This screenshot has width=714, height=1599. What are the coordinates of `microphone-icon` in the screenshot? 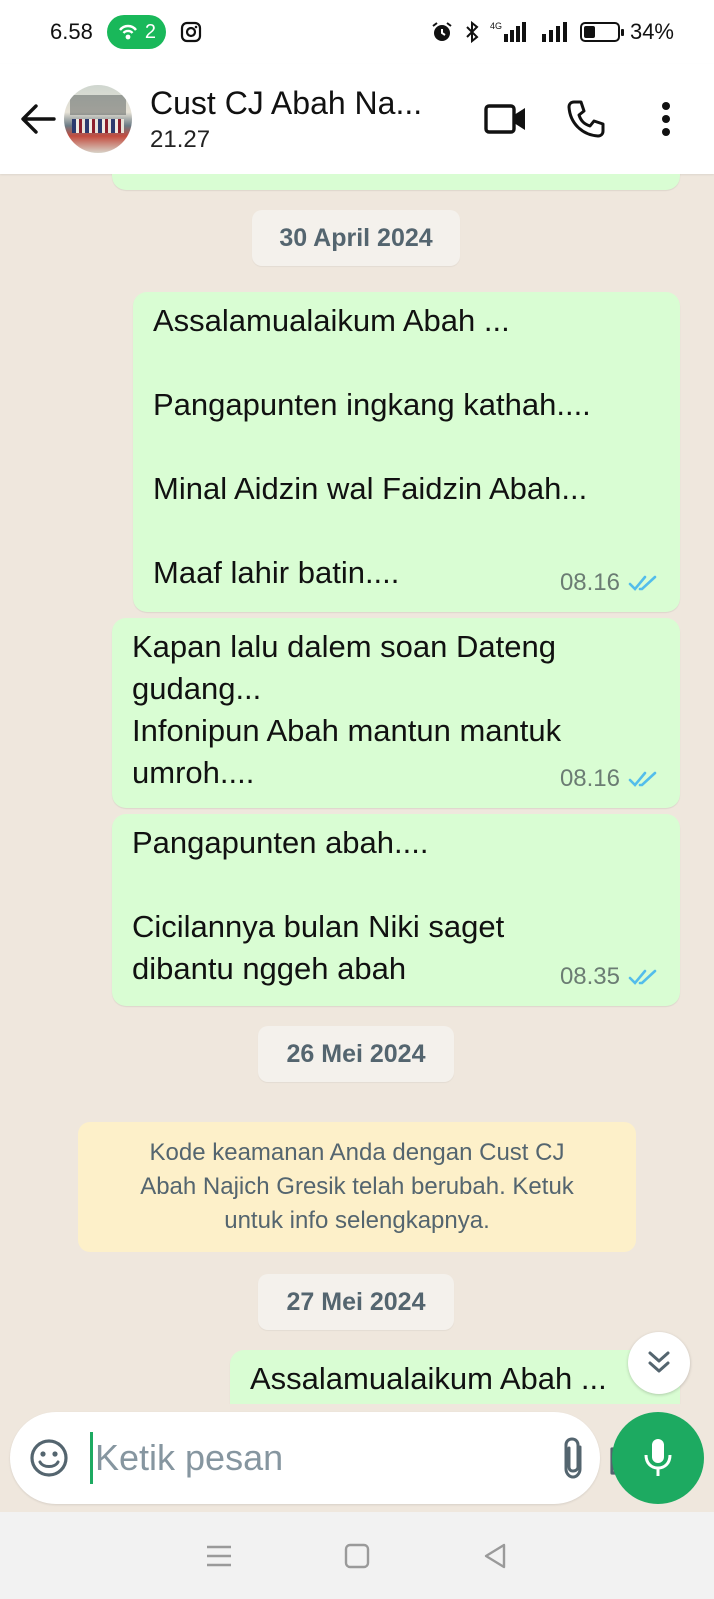 It's located at (658, 1457).